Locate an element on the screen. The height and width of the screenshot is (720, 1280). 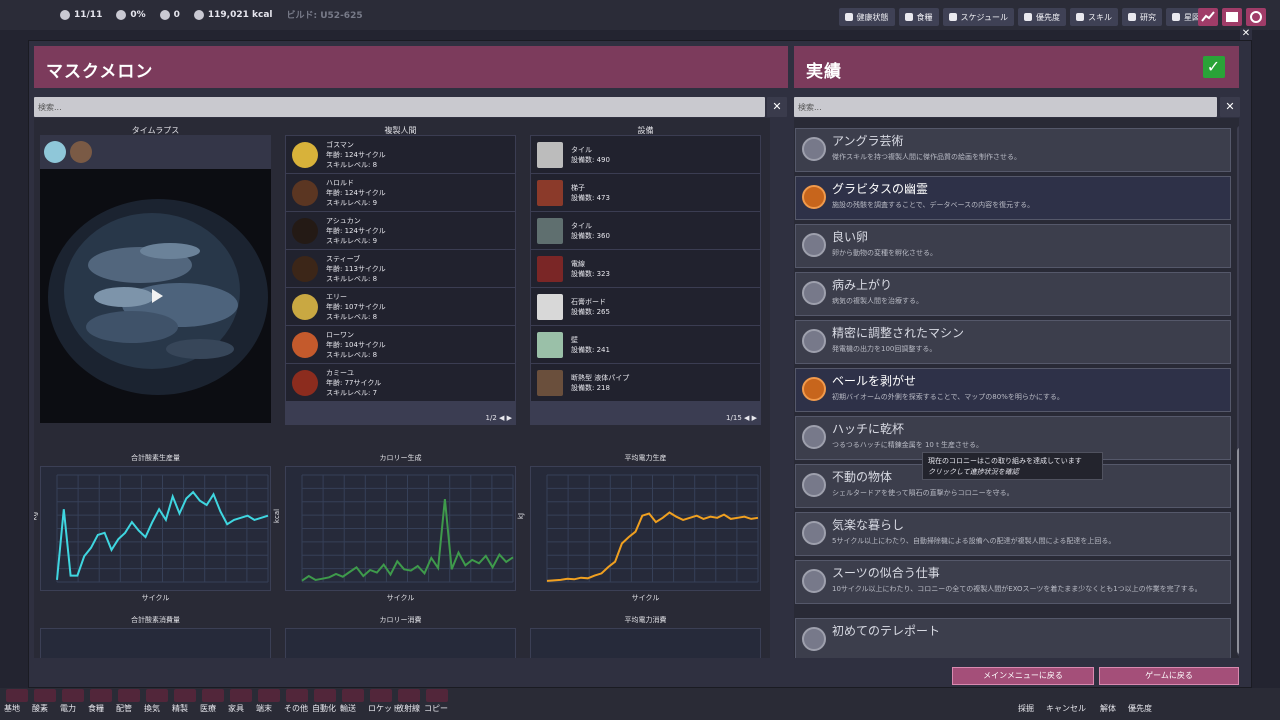
building-row: タイル 設備数: 490 is located at coordinates (645, 154).